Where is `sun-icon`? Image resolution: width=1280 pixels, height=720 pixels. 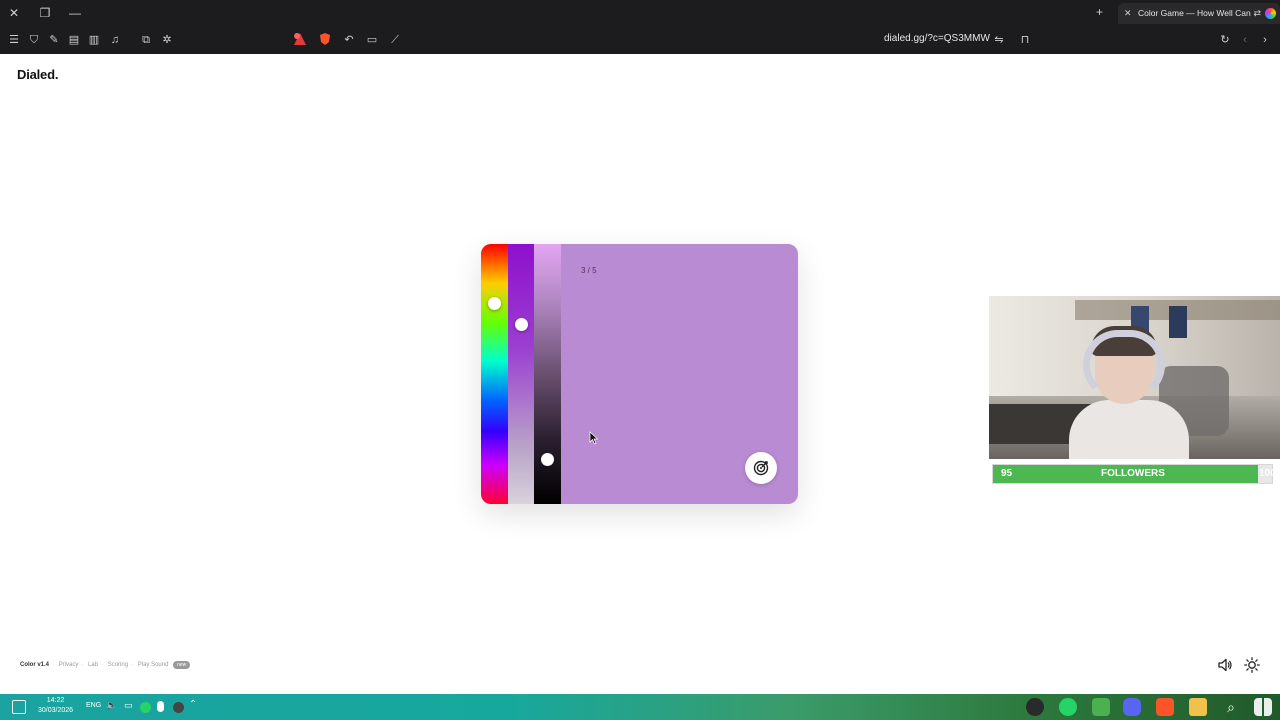
sun-icon is located at coordinates (1252, 665).